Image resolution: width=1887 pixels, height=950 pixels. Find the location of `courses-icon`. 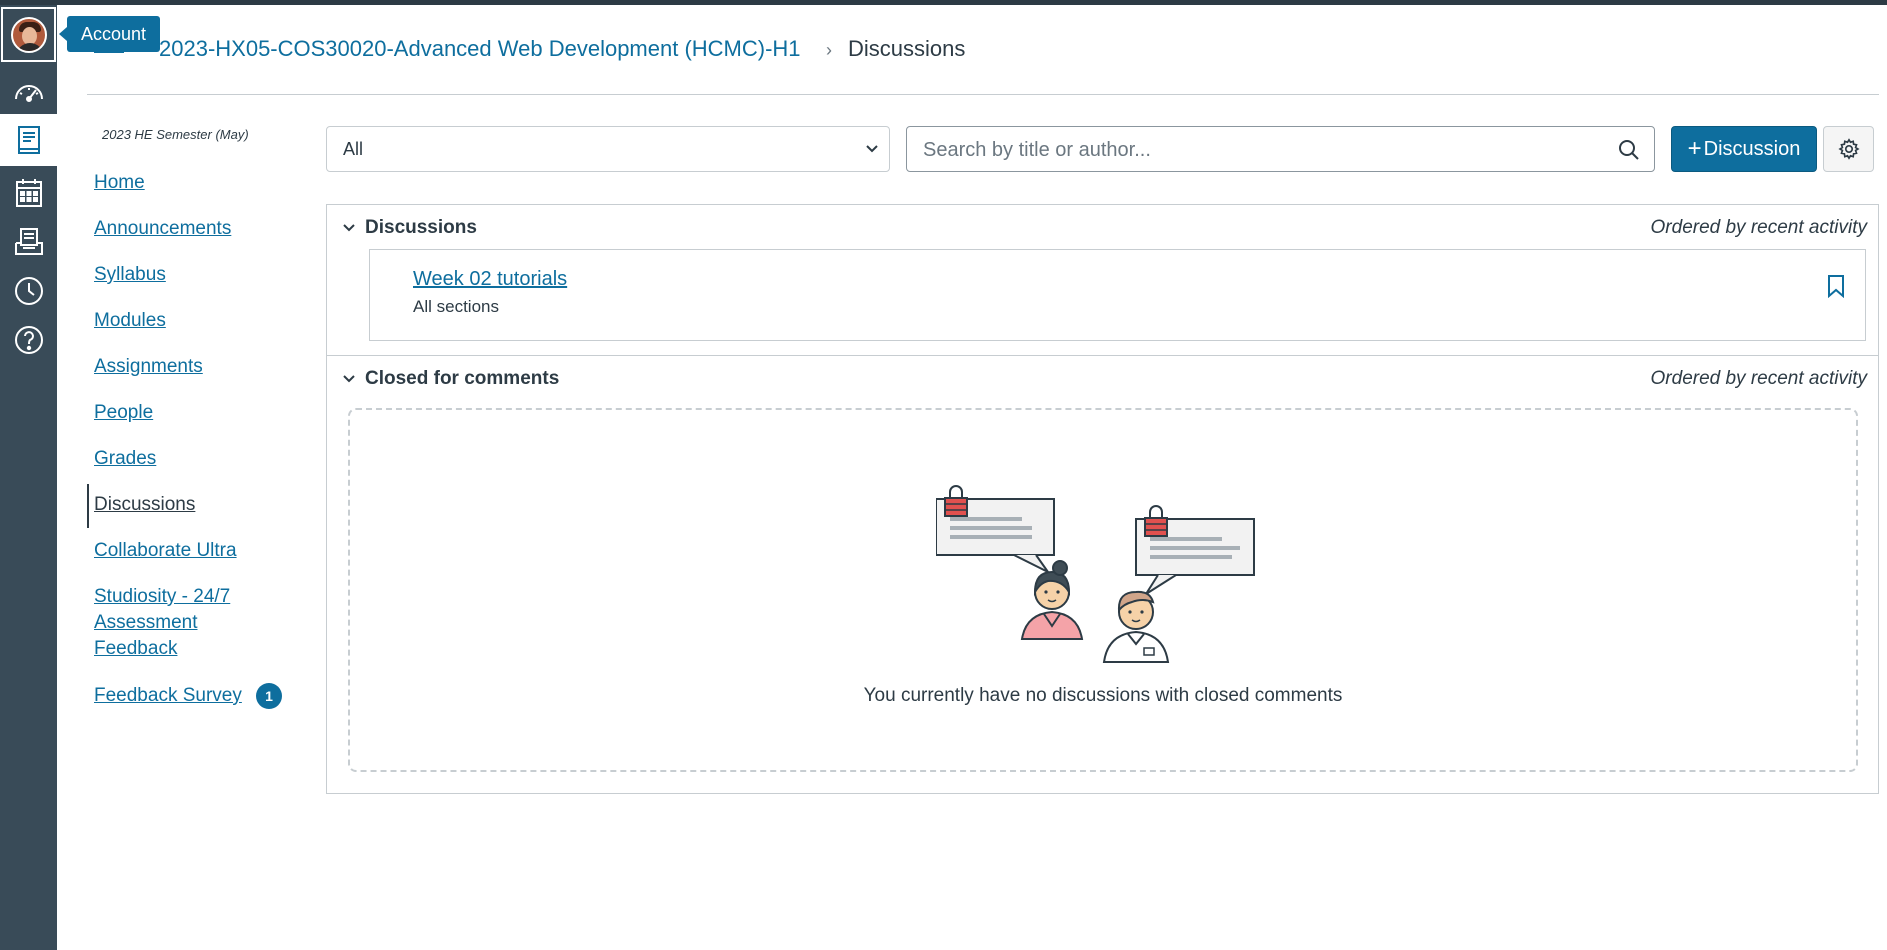

courses-icon is located at coordinates (28, 140).